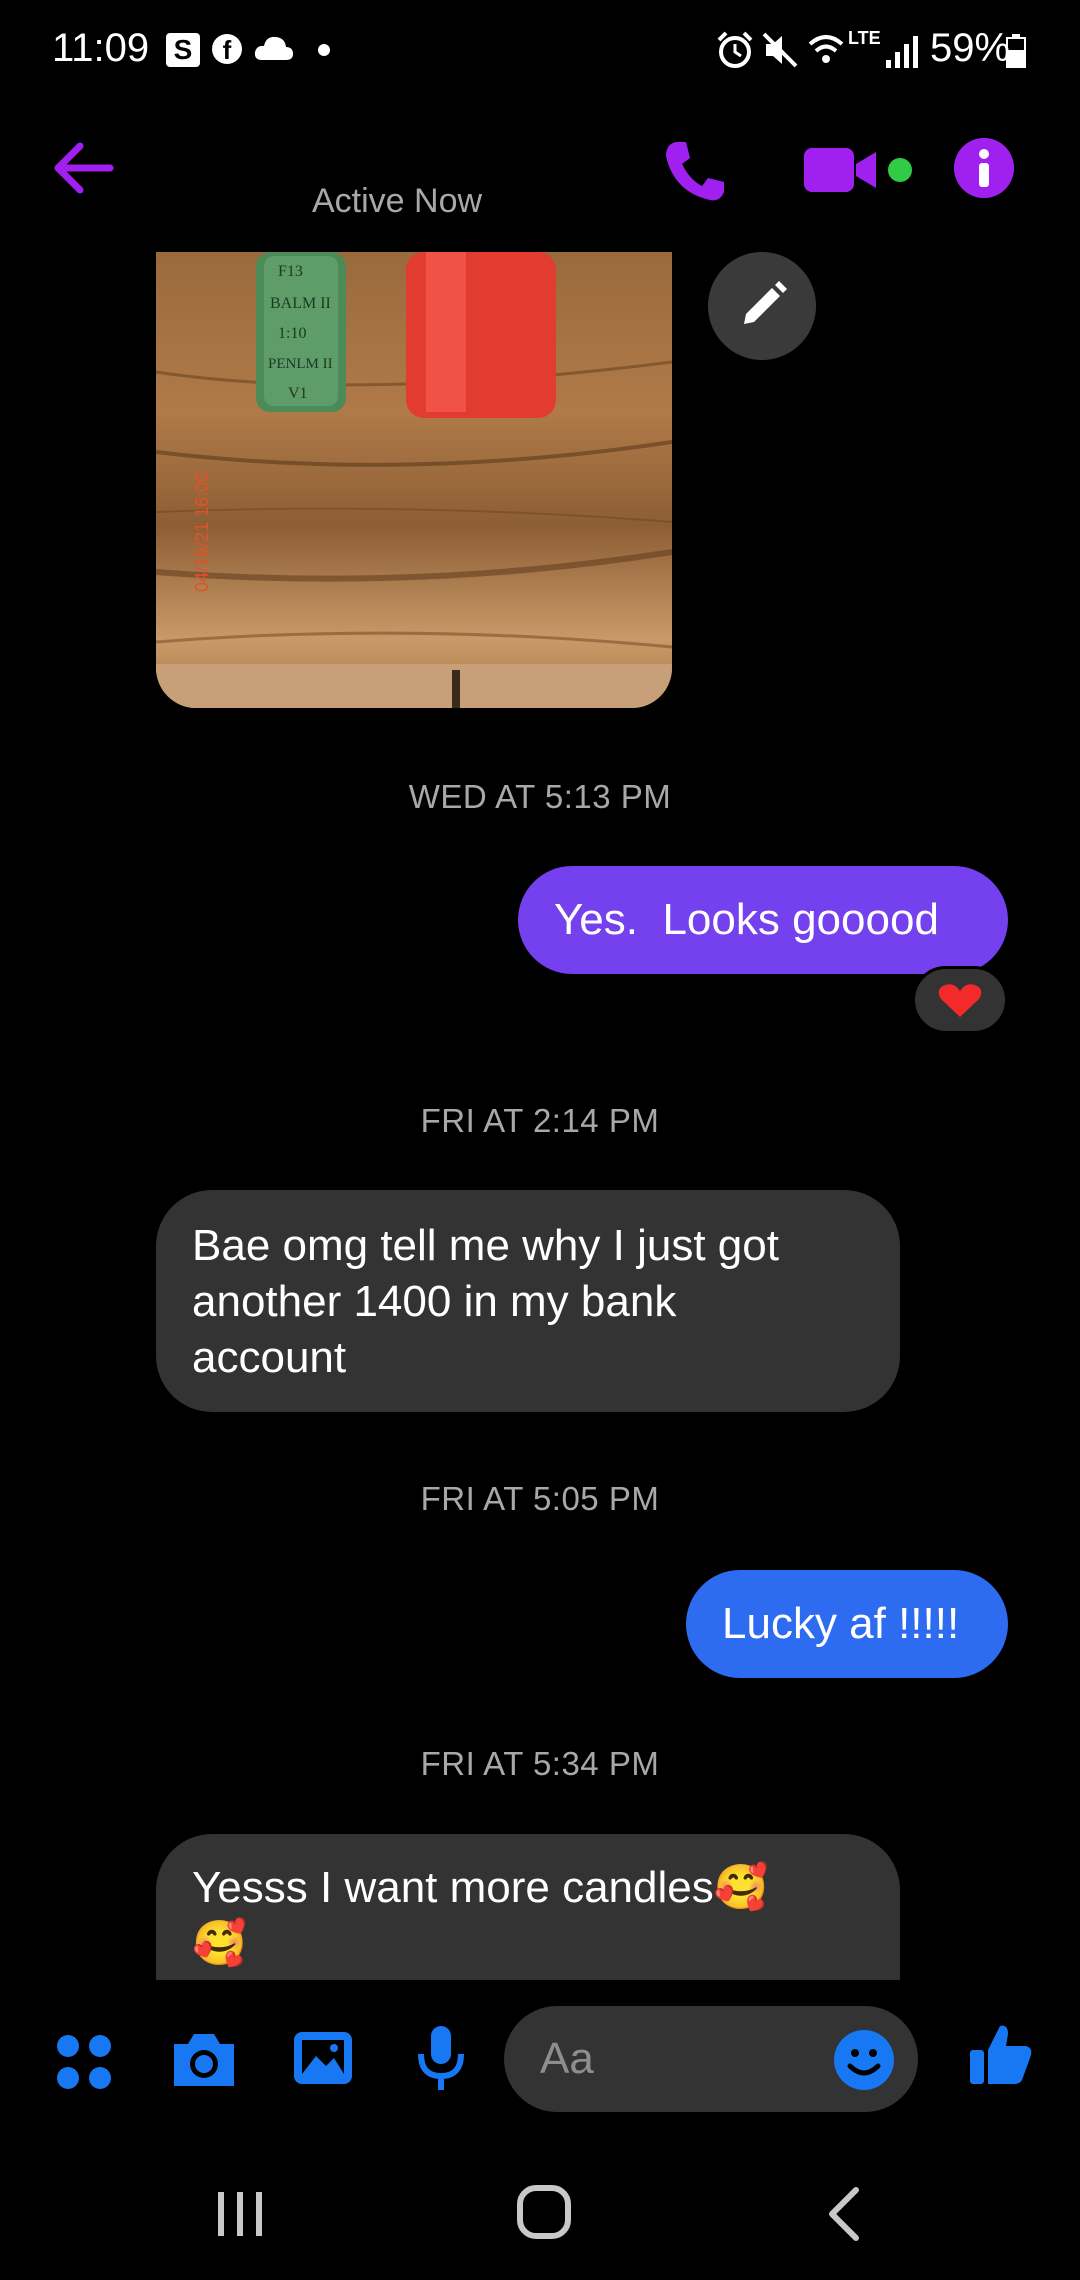 This screenshot has width=1080, height=2280. Describe the element at coordinates (844, 2214) in the screenshot. I see `back-nav-icon` at that location.